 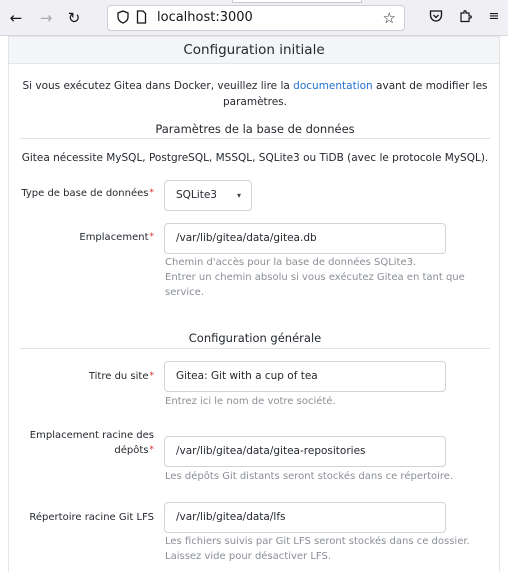 I want to click on address-bar: localhost:3000 ☆, so click(x=256, y=18).